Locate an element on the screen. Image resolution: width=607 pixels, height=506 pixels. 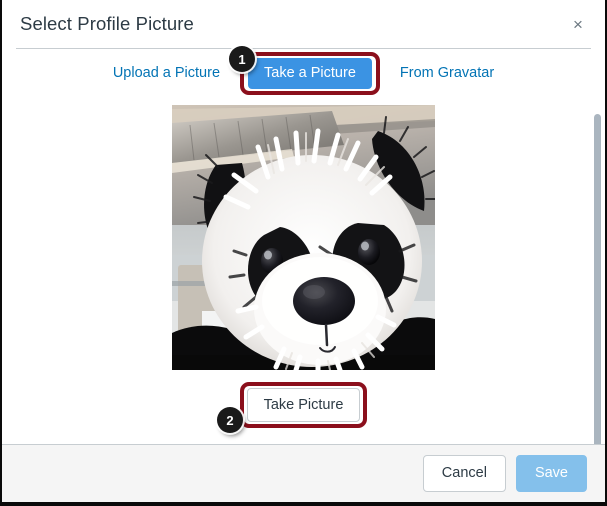
take-picture-button: Take Picture is located at coordinates (303, 405).